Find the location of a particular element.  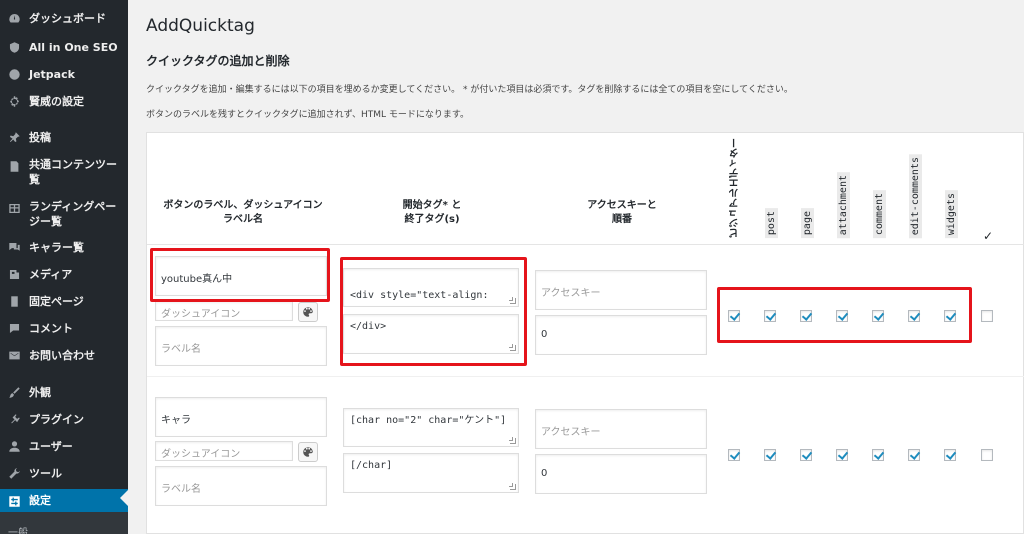

menu-common-contents: 共通コンテンツー覧 is located at coordinates (64, 172).